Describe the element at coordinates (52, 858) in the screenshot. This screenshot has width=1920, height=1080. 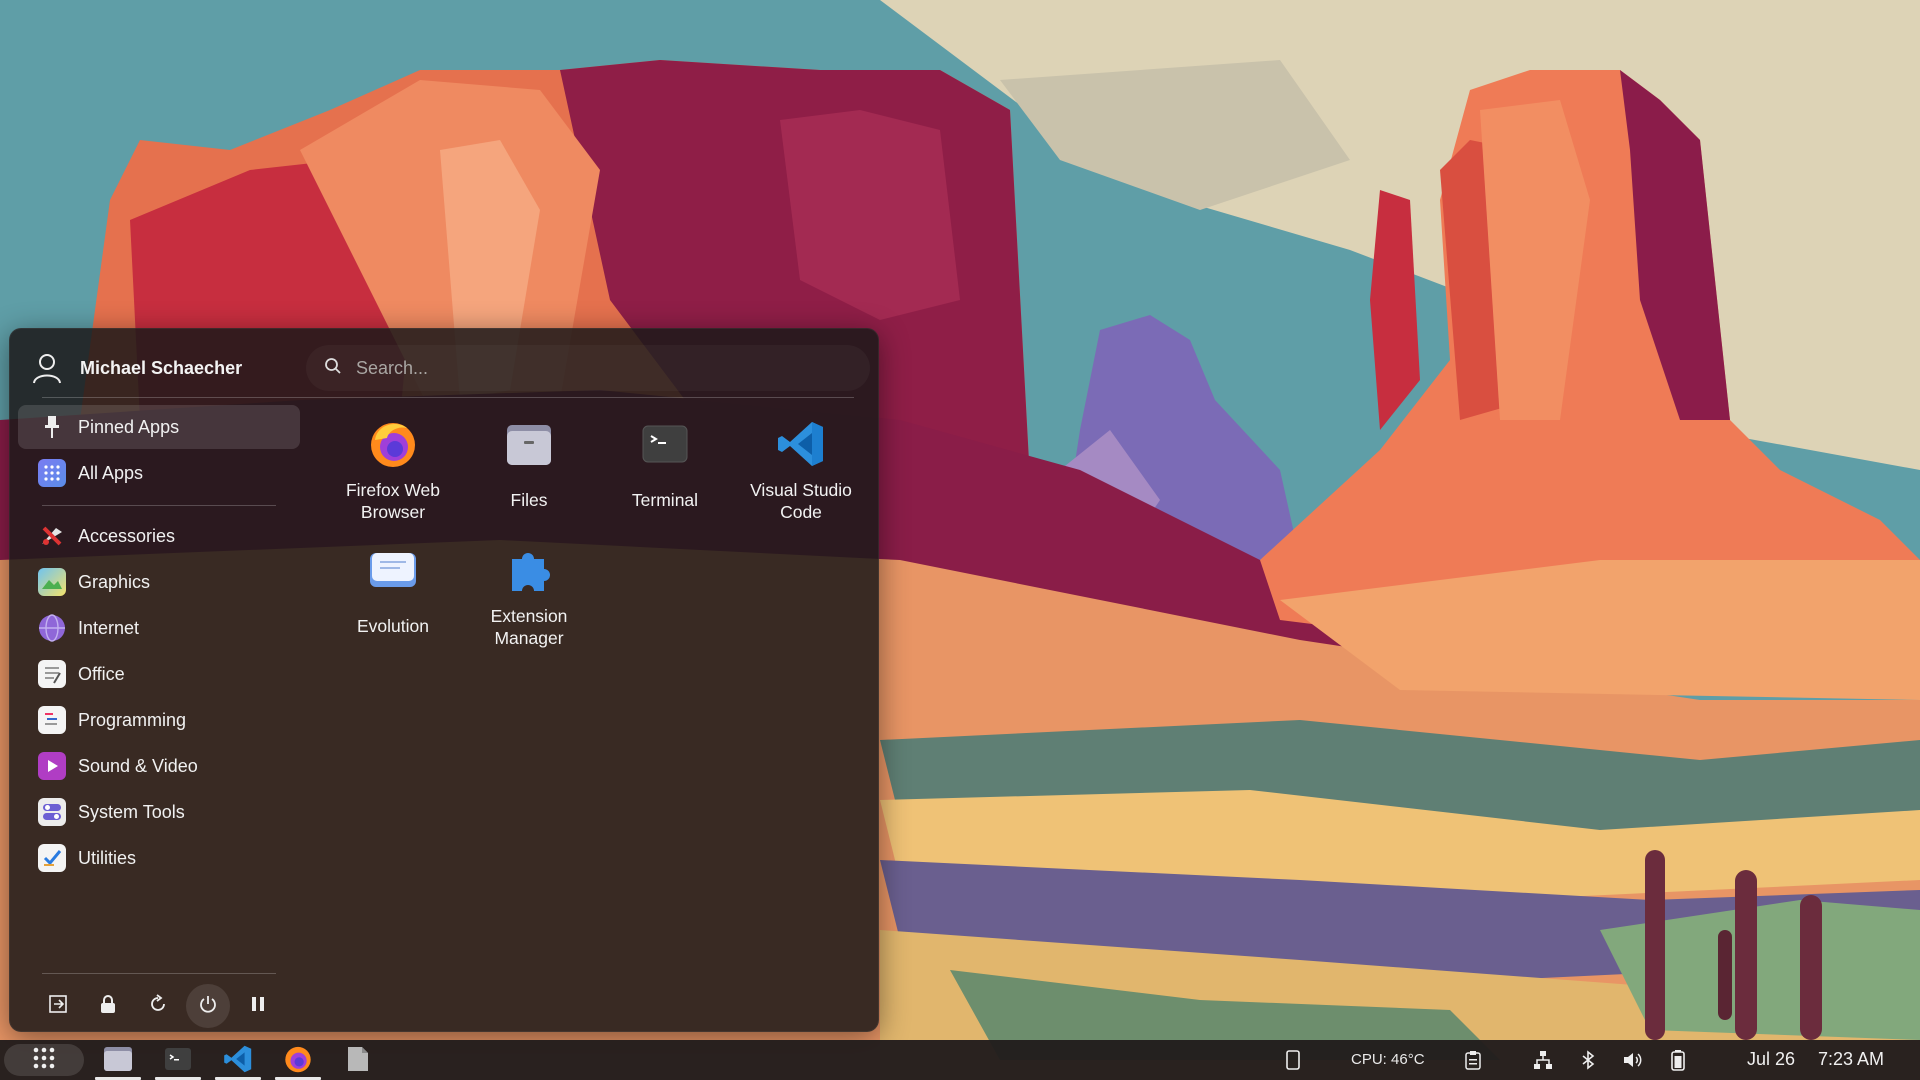
I see `utilities-icon` at that location.